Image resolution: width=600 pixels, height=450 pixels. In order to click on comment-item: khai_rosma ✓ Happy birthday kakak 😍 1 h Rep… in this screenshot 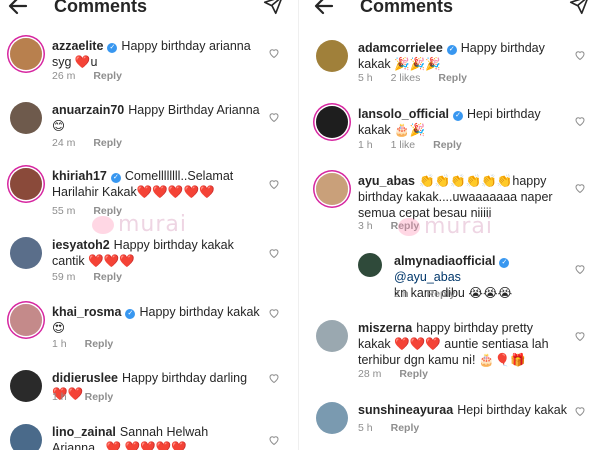, I will do `click(145, 329)`.